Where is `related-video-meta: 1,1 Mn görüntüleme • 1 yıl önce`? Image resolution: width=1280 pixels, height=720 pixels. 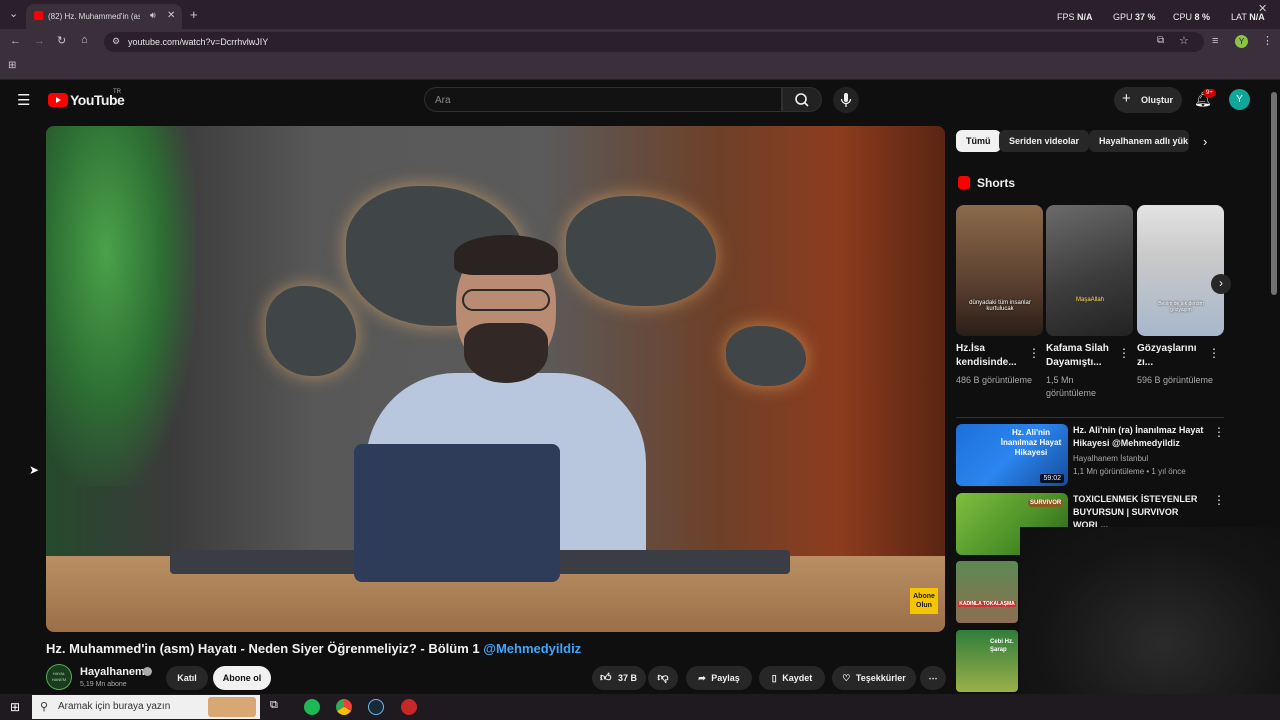
related-video-meta: 1,1 Mn görüntüleme • 1 yıl önce is located at coordinates (1129, 471).